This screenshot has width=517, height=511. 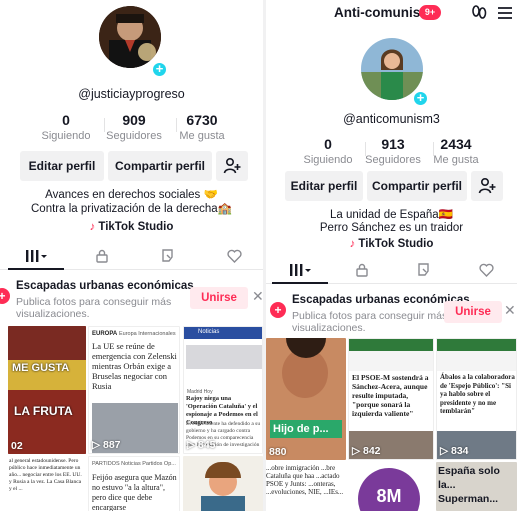 I want to click on play-icon-count: ▷ 834, so click(x=454, y=451).